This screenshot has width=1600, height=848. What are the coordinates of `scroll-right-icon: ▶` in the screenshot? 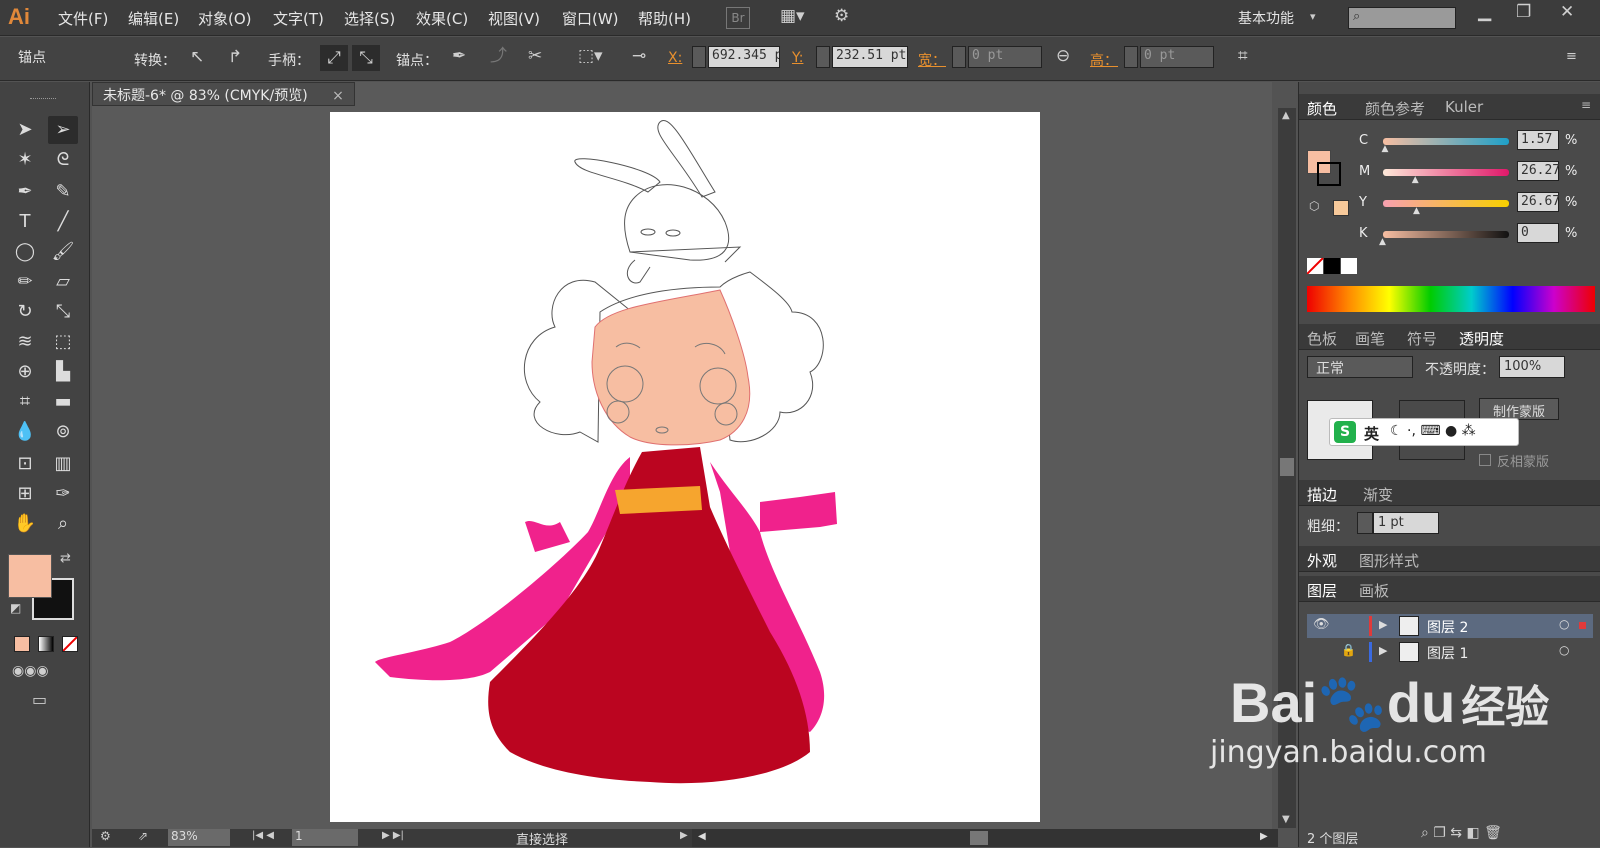 It's located at (1264, 836).